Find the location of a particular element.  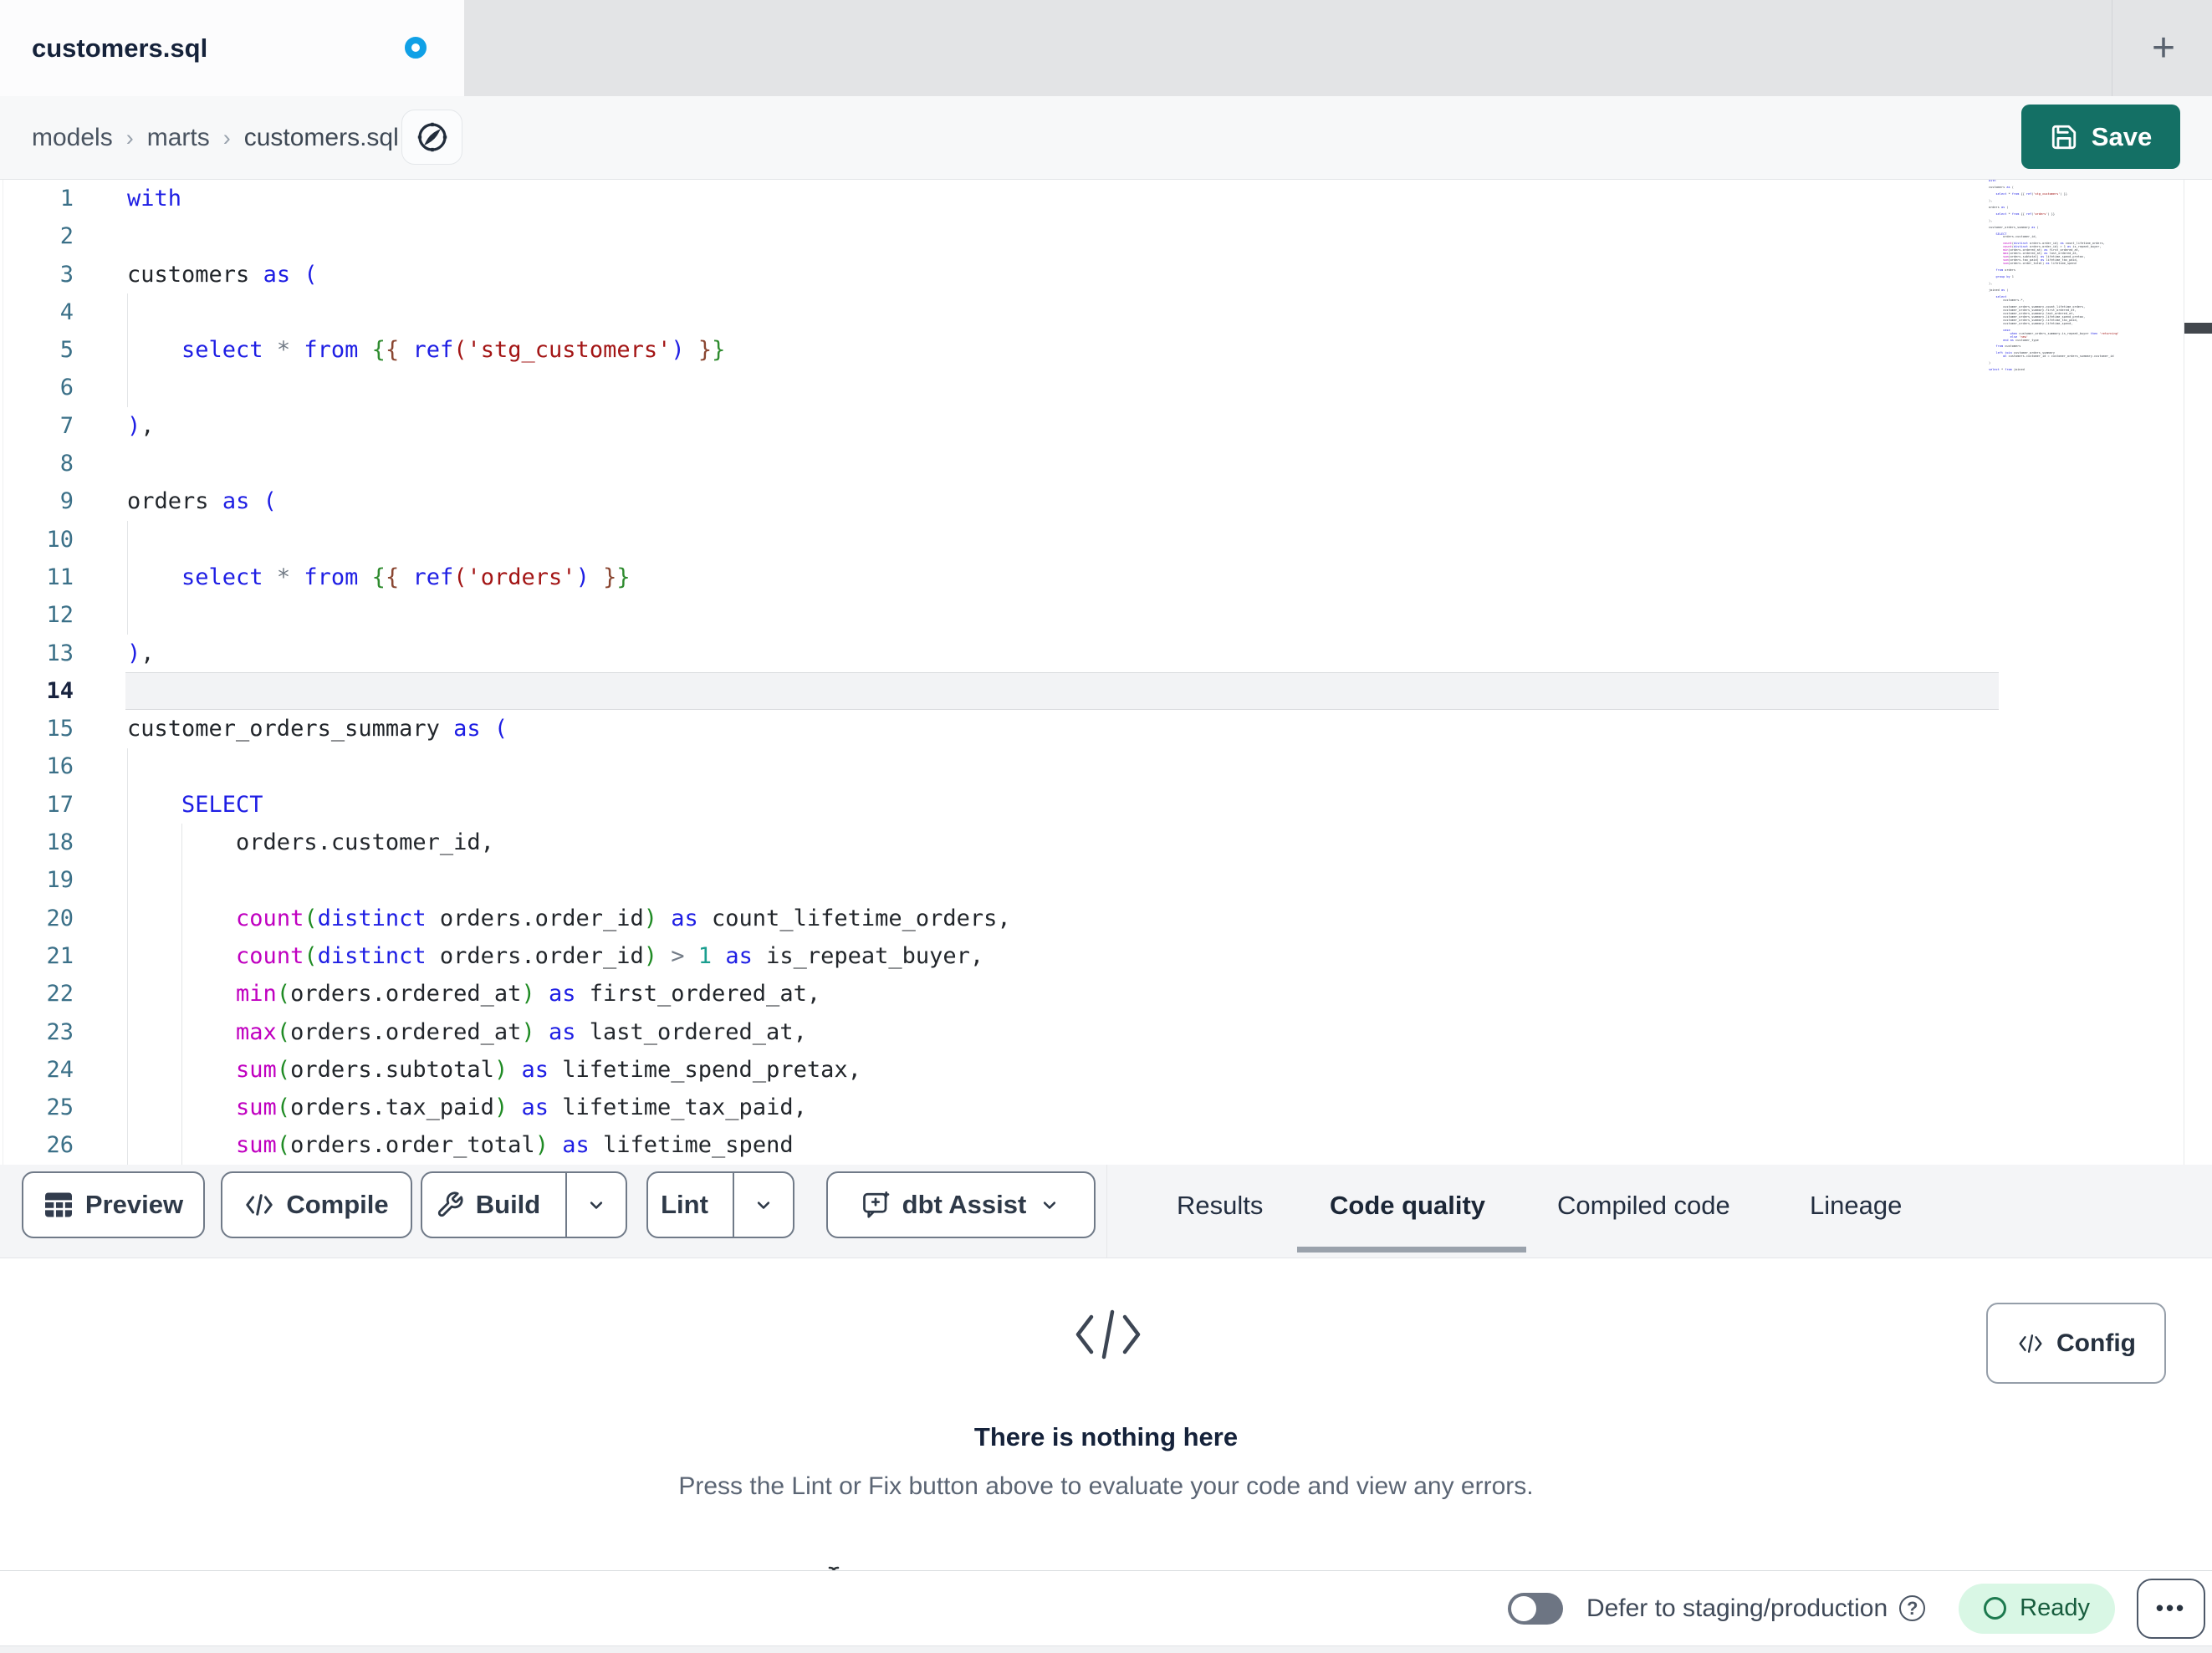

code-line: 10 is located at coordinates (1106, 540).